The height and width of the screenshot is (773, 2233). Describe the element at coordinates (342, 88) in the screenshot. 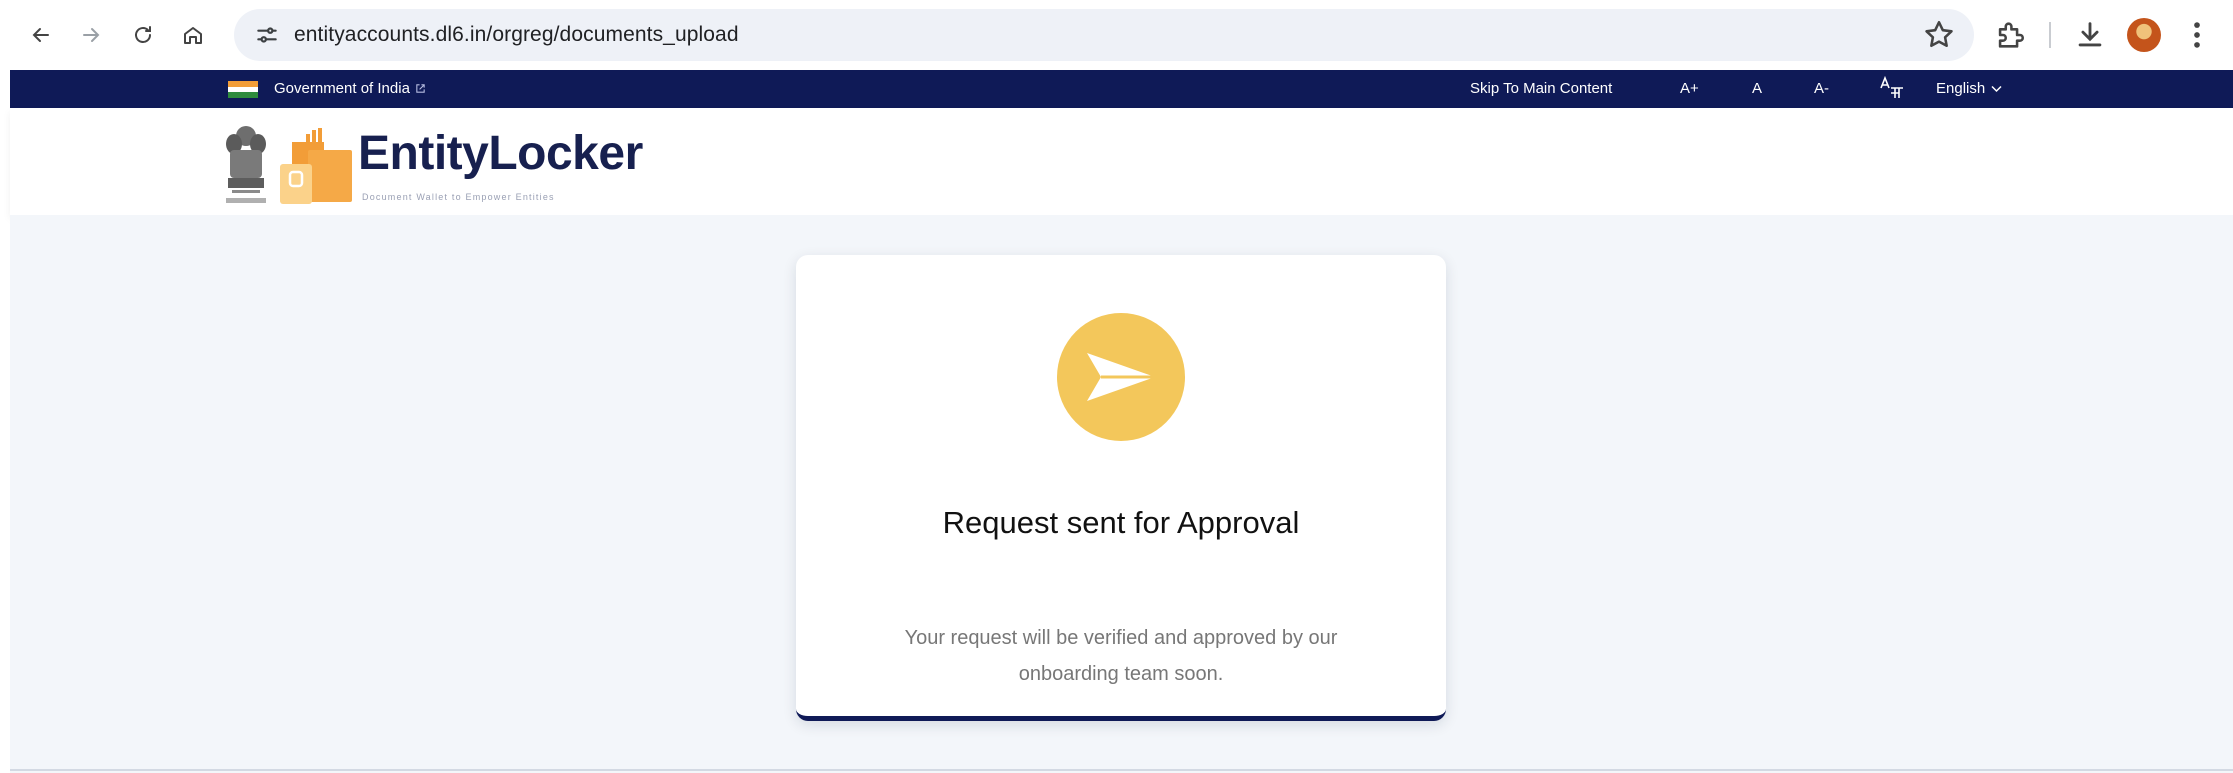

I see `government-label: Government of India` at that location.